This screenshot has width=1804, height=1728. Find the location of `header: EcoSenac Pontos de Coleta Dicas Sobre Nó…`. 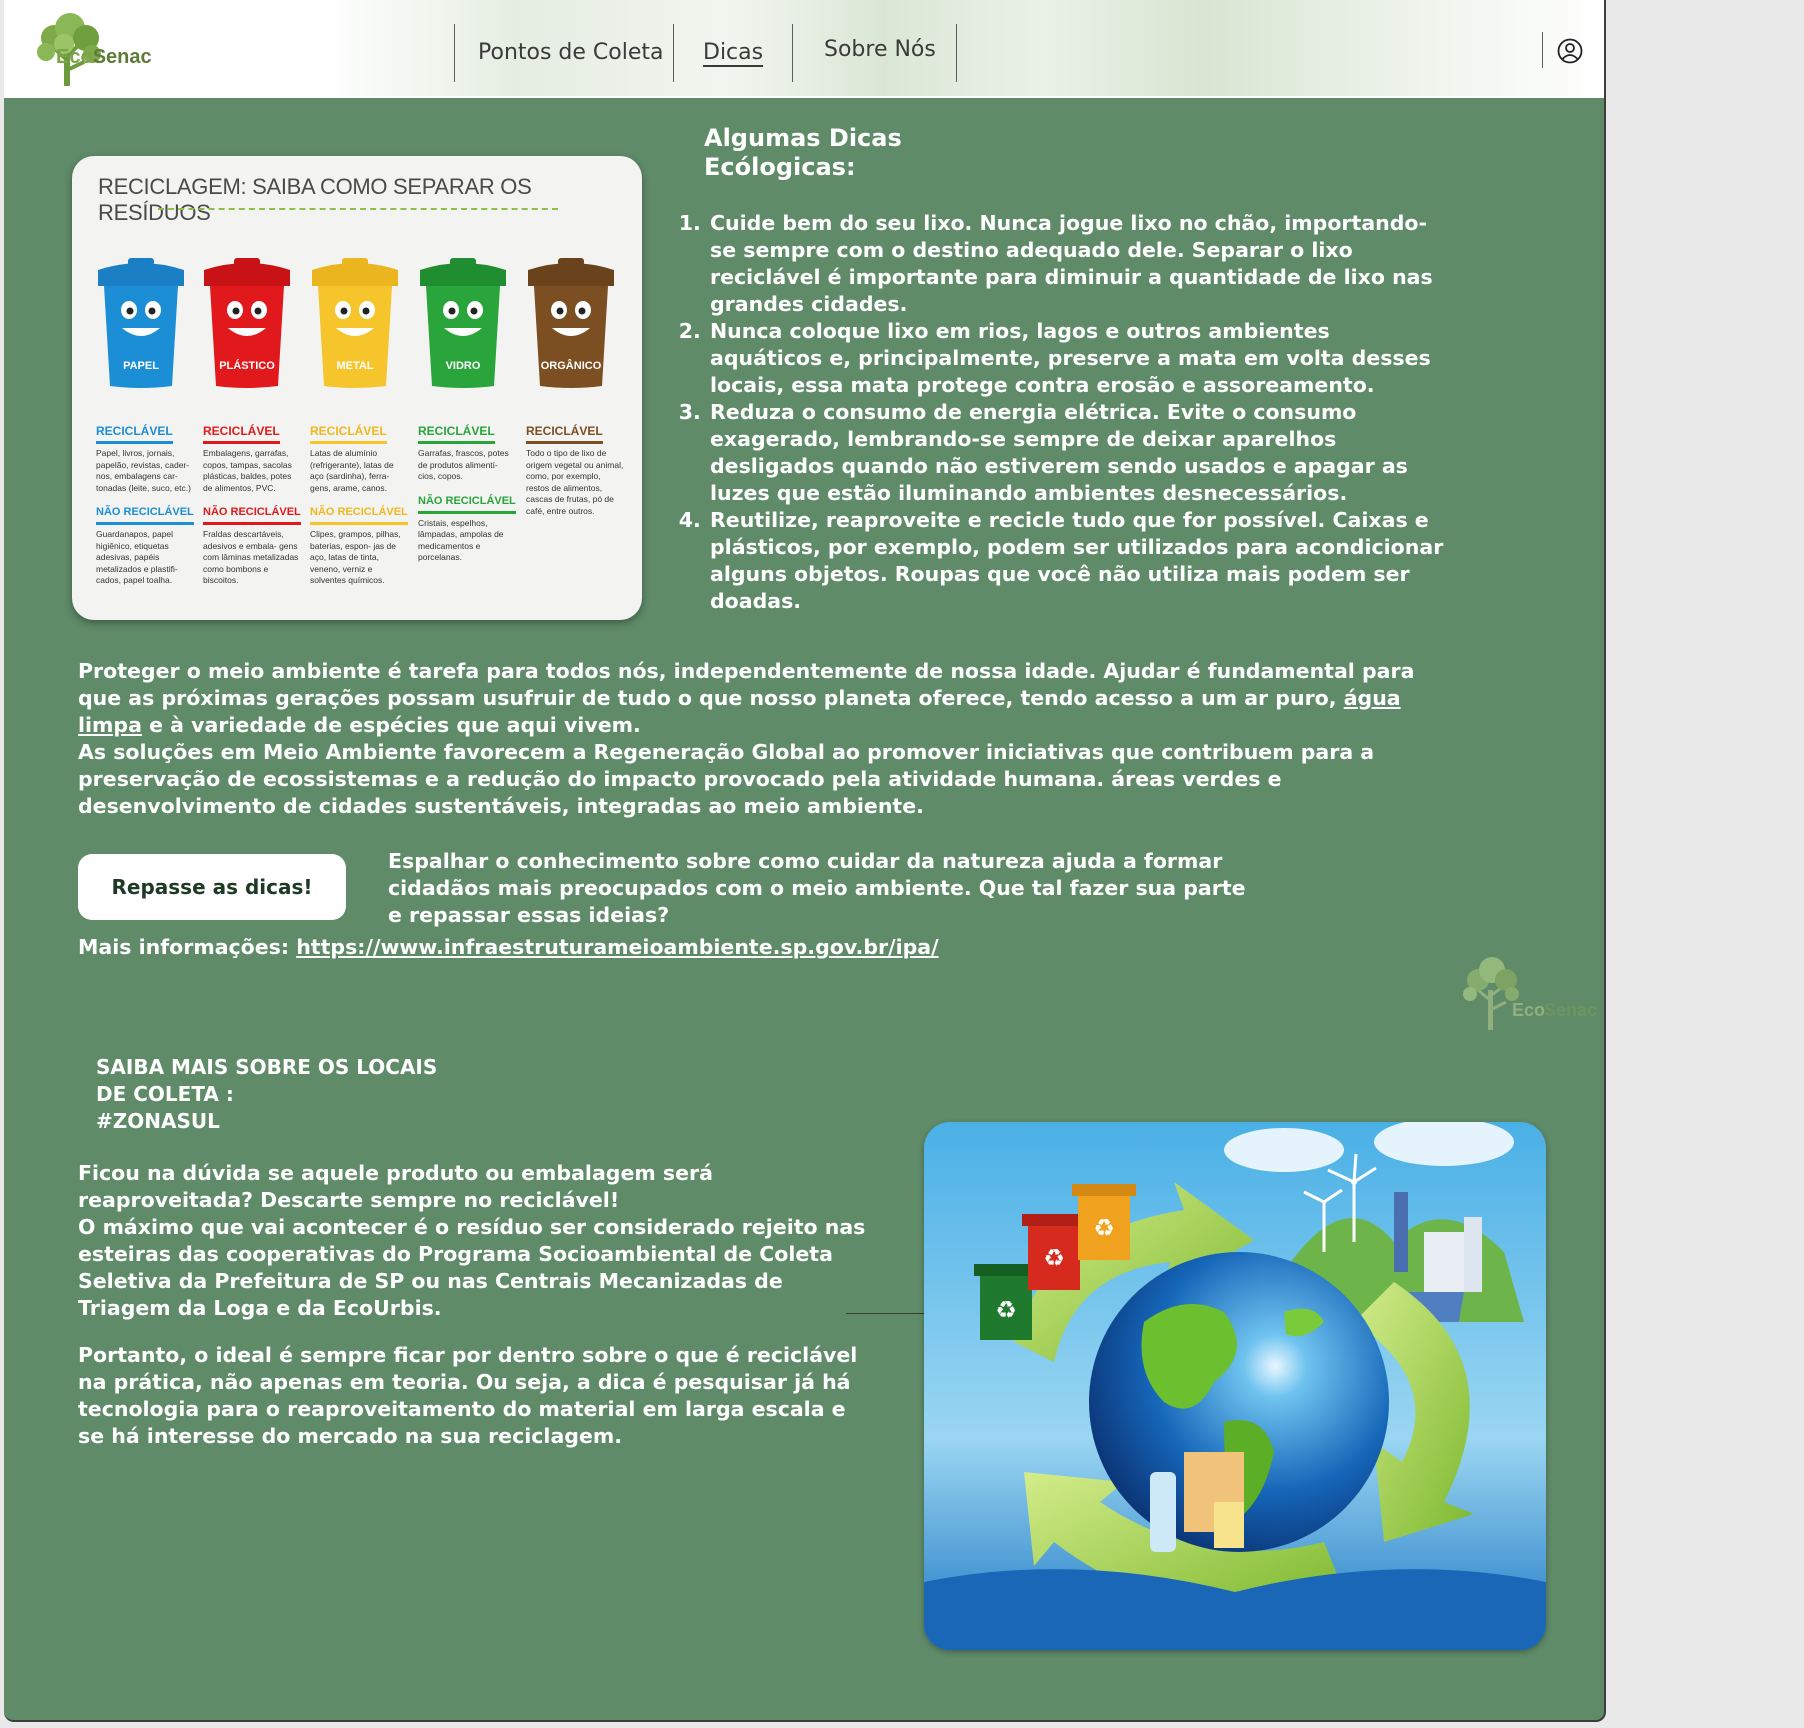

header: EcoSenac Pontos de Coleta Dicas Sobre Nó… is located at coordinates (804, 49).